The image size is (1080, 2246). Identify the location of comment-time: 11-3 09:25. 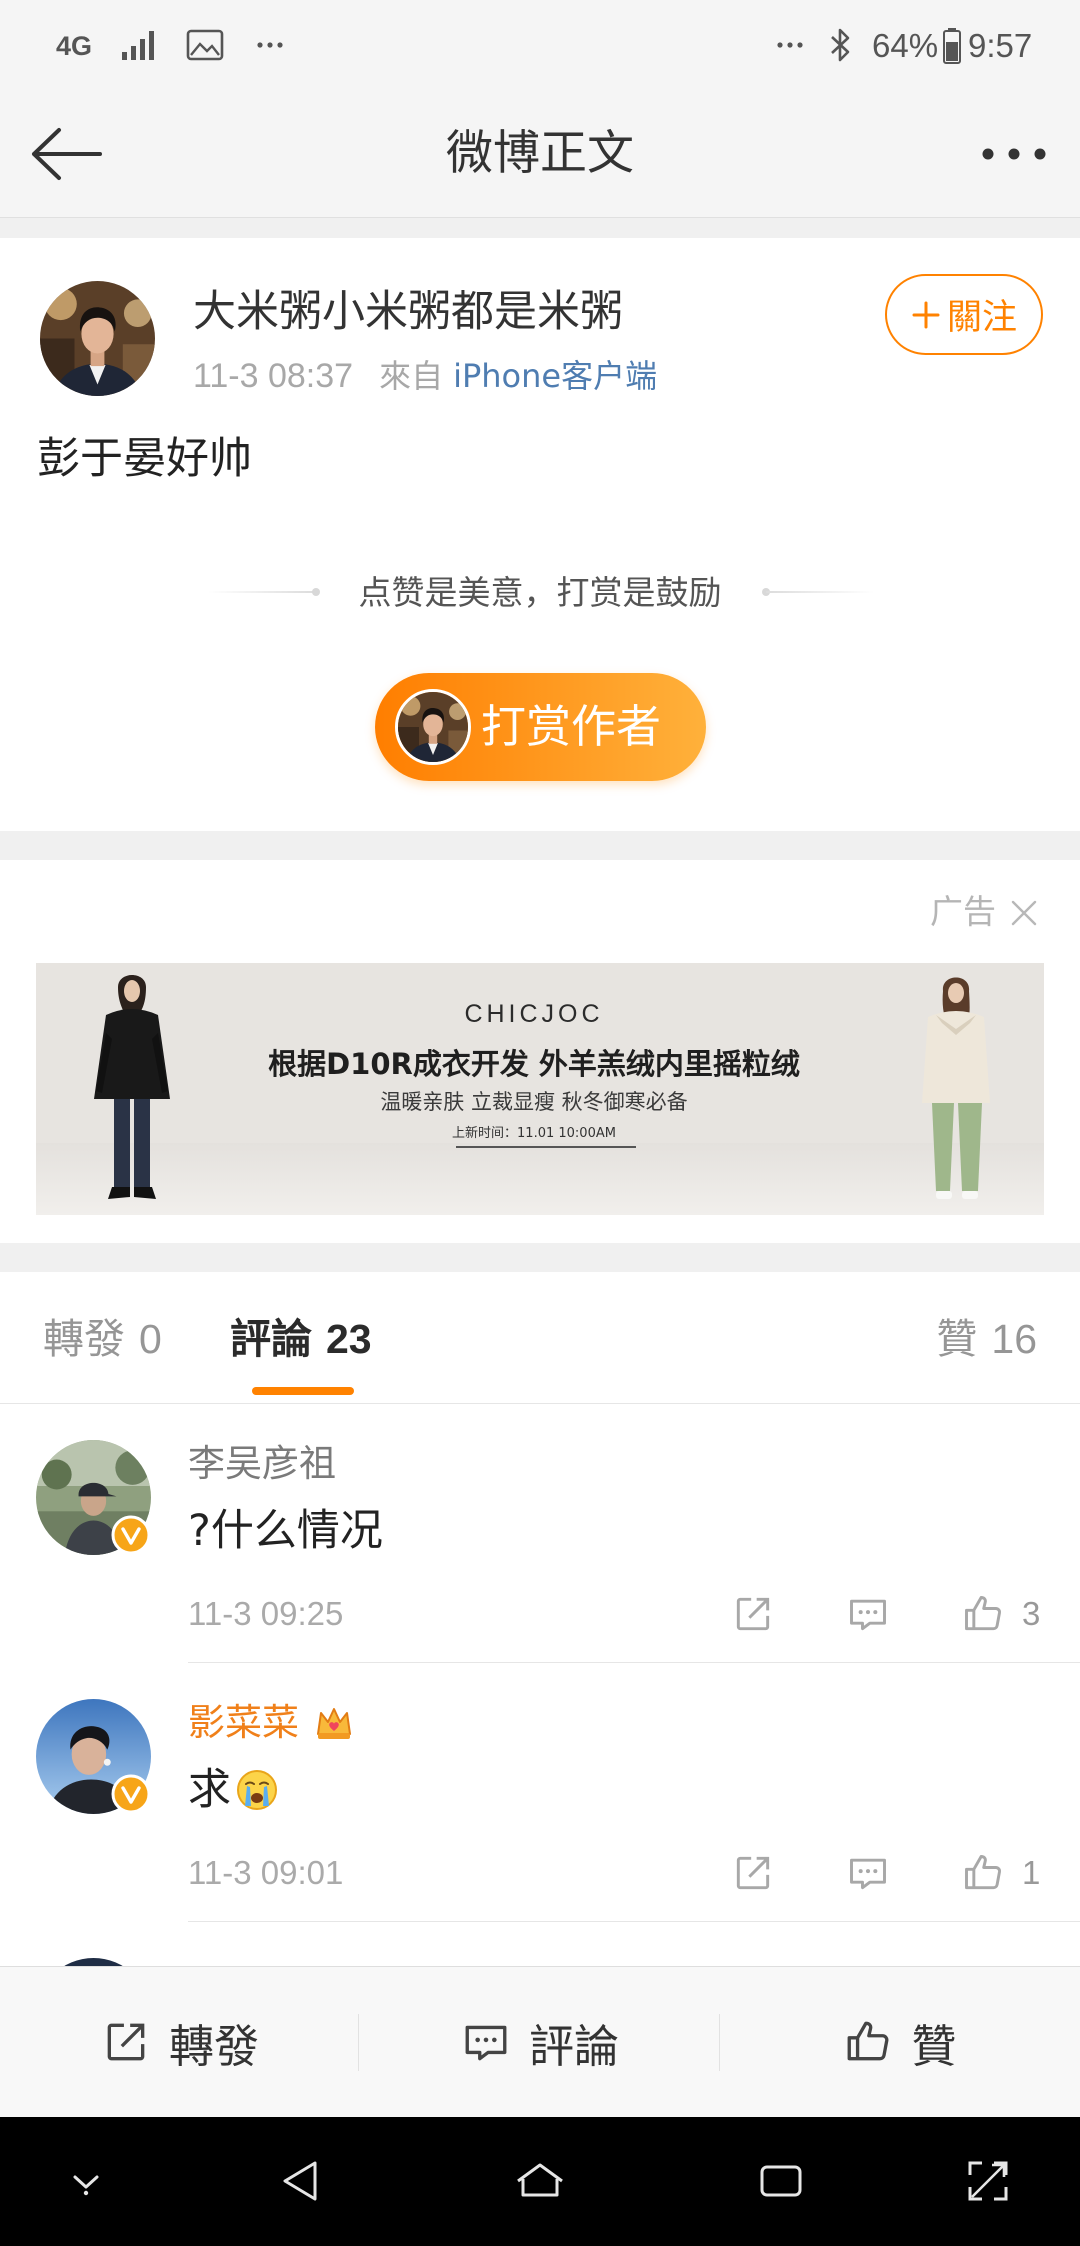
(266, 1613).